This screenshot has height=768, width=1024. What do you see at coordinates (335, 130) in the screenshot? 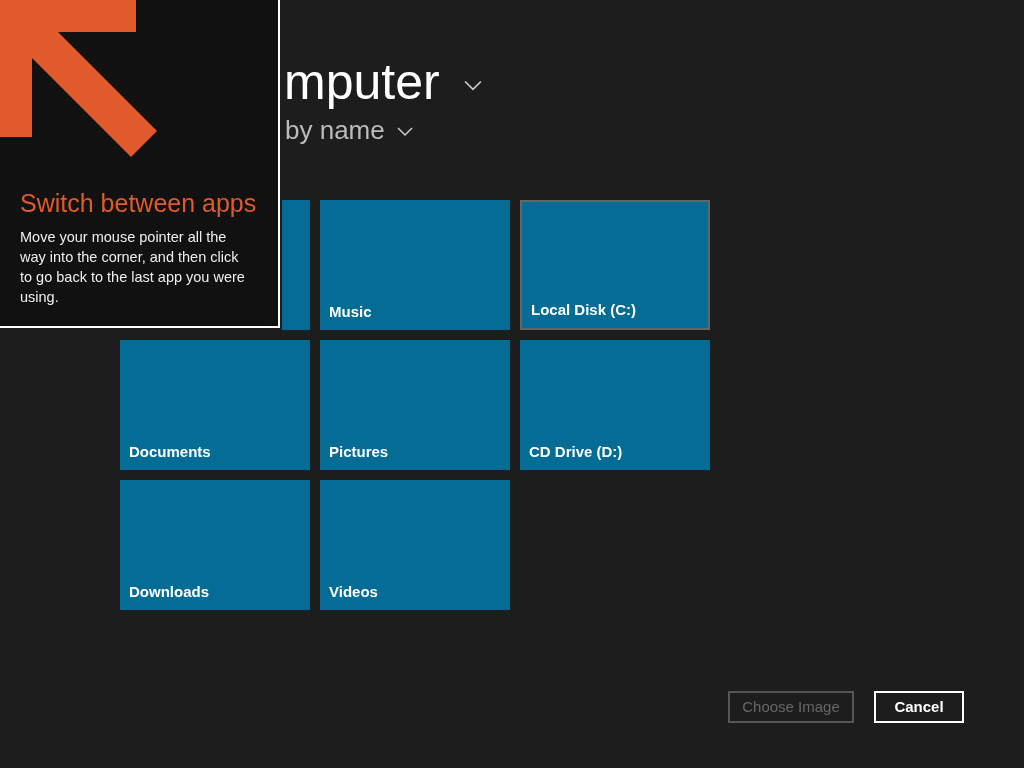
I see `sort-label: by name` at bounding box center [335, 130].